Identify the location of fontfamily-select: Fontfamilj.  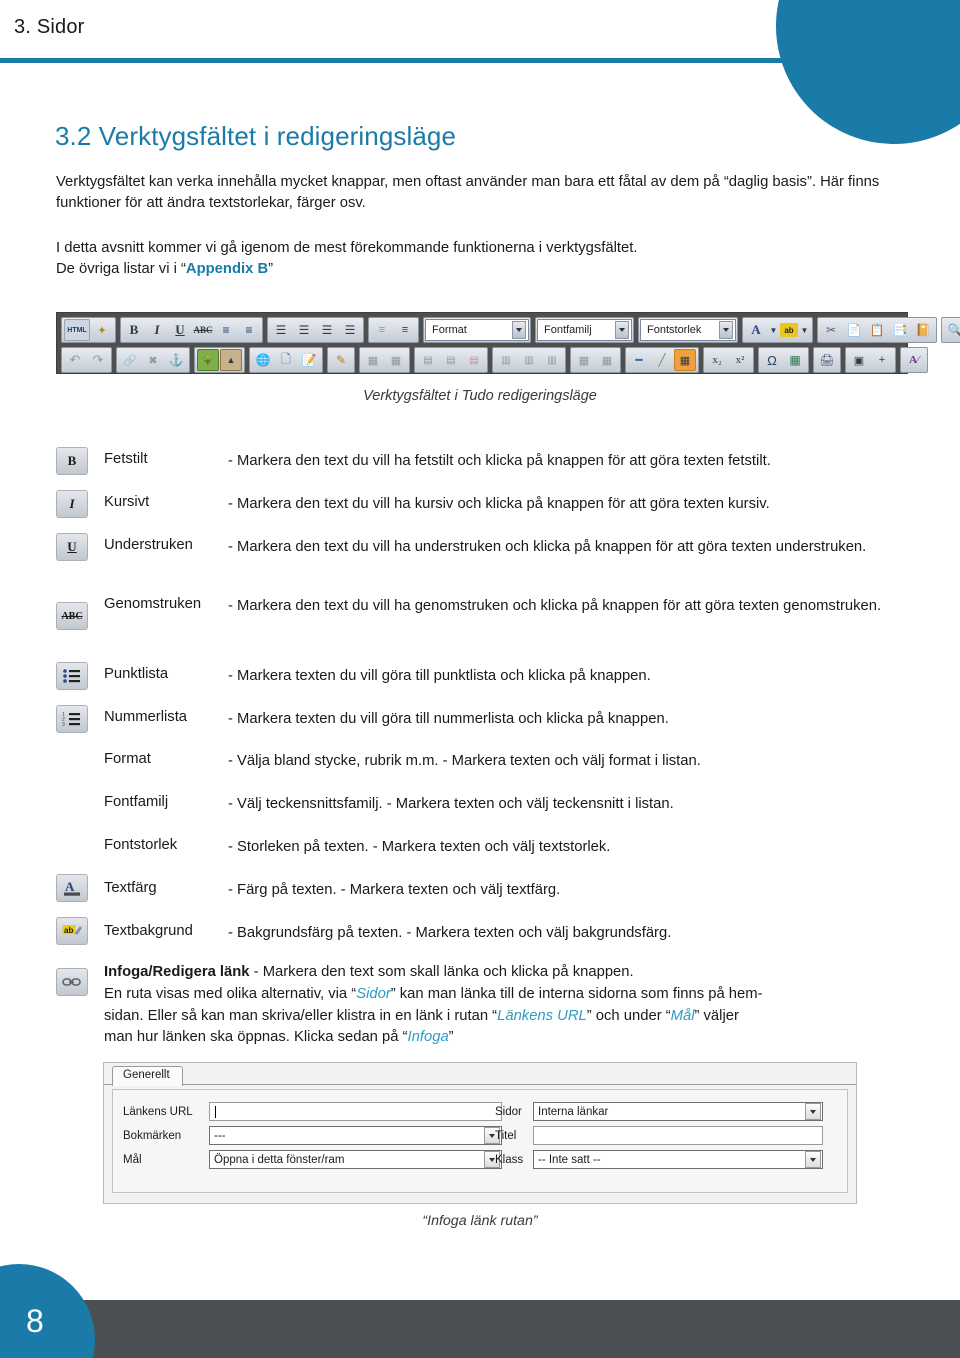
(584, 330).